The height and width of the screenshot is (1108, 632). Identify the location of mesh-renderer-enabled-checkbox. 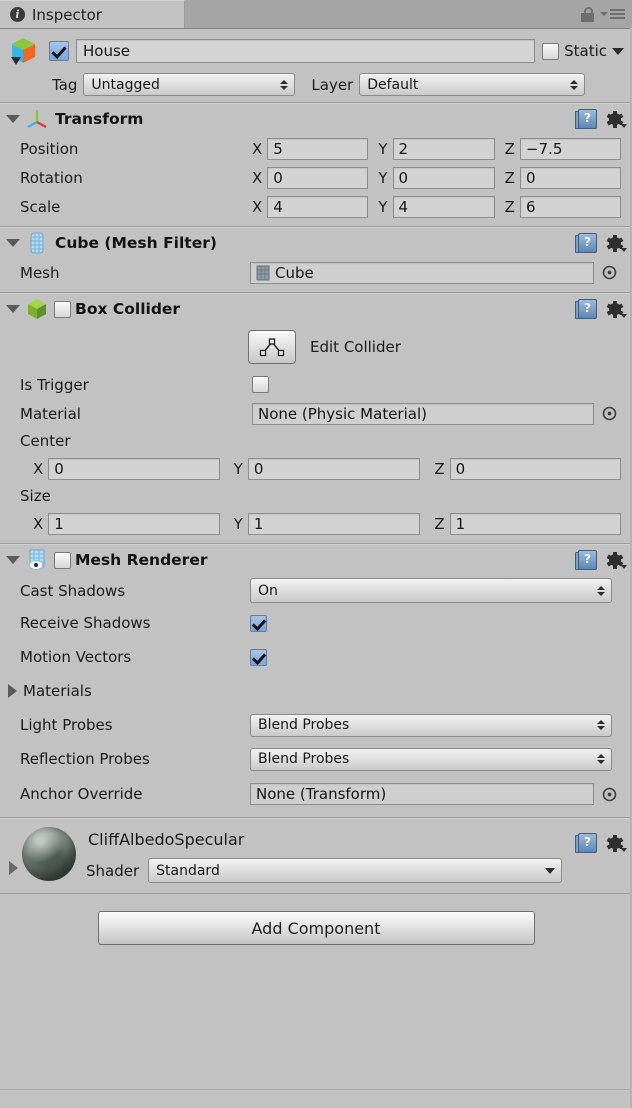
(62, 560).